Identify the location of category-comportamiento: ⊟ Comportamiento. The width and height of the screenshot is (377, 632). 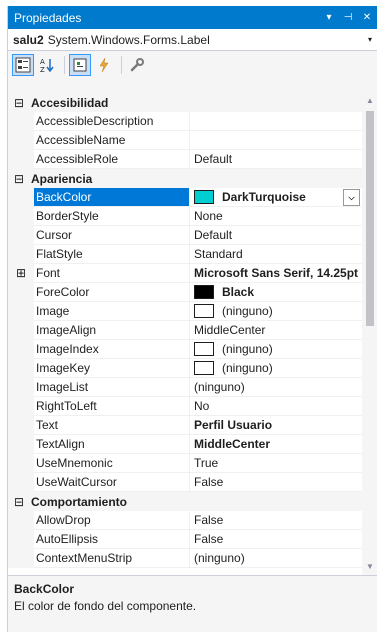
(185, 501).